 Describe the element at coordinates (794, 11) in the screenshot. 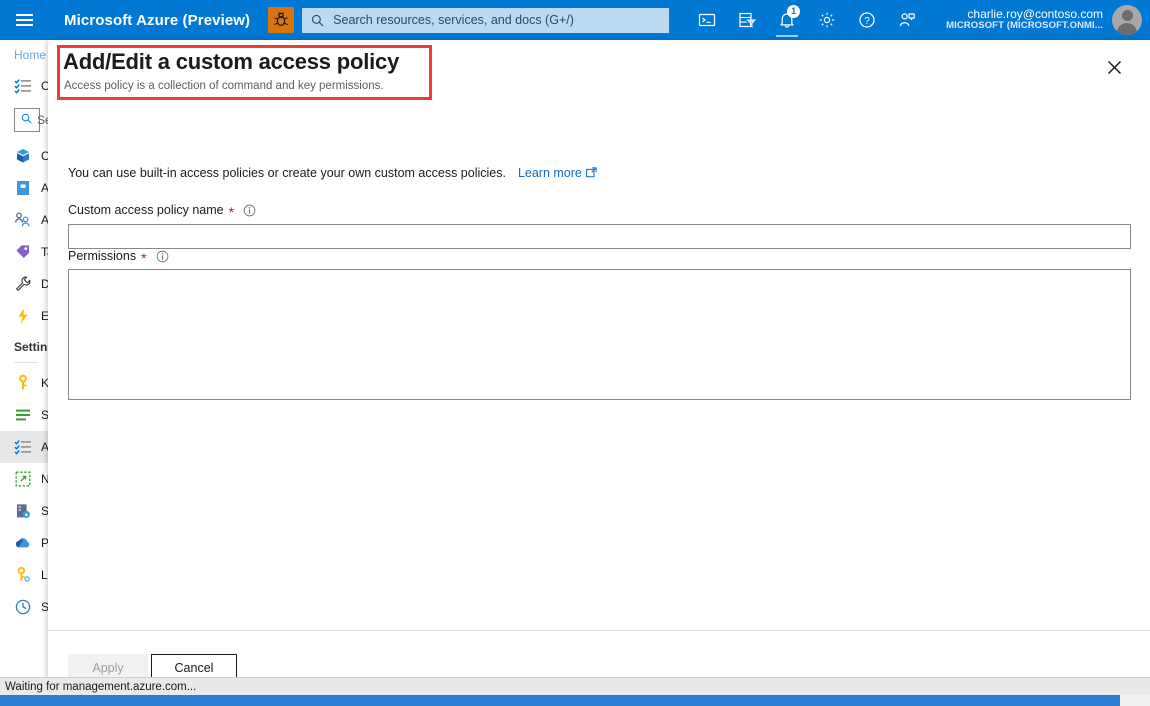

I see `notification-badge: 1` at that location.